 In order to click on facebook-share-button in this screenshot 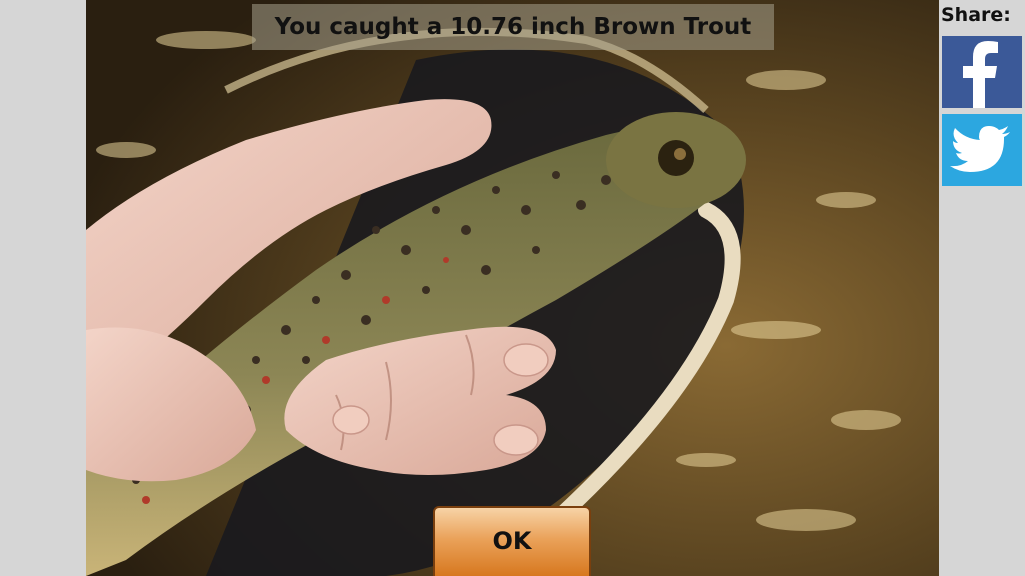, I will do `click(982, 72)`.